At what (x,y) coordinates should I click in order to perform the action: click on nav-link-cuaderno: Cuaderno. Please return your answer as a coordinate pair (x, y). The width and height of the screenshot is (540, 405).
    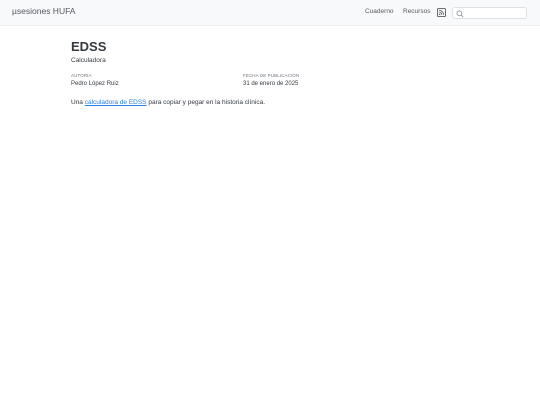
    Looking at the image, I should click on (379, 11).